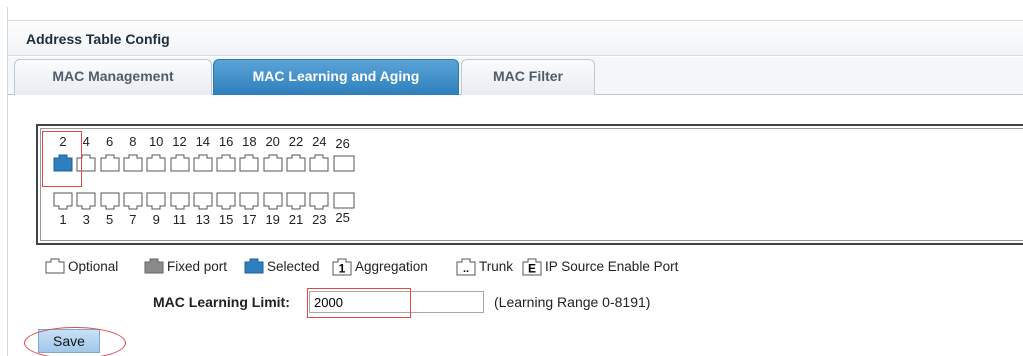  I want to click on port-label-5: 5, so click(109, 219).